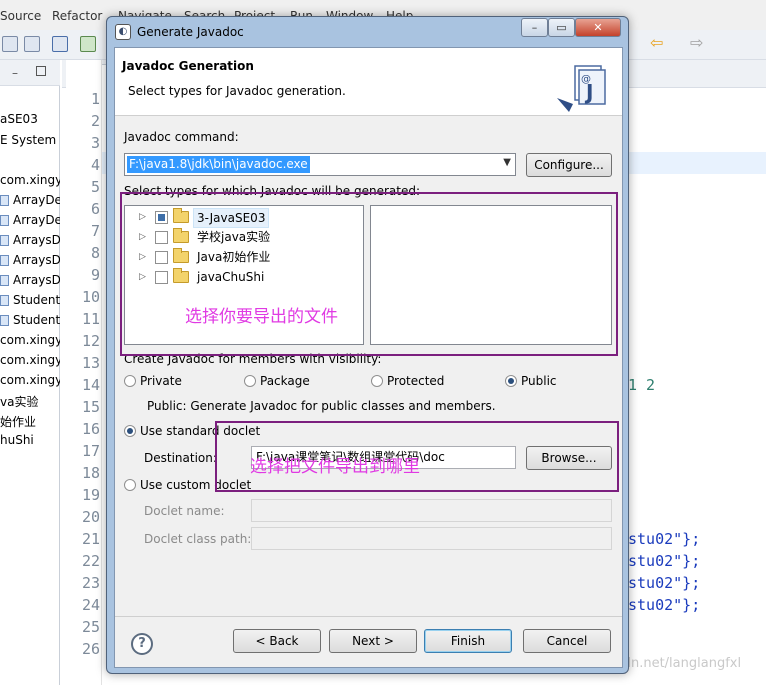 The width and height of the screenshot is (766, 685). I want to click on radio-package-label: Package, so click(285, 381).